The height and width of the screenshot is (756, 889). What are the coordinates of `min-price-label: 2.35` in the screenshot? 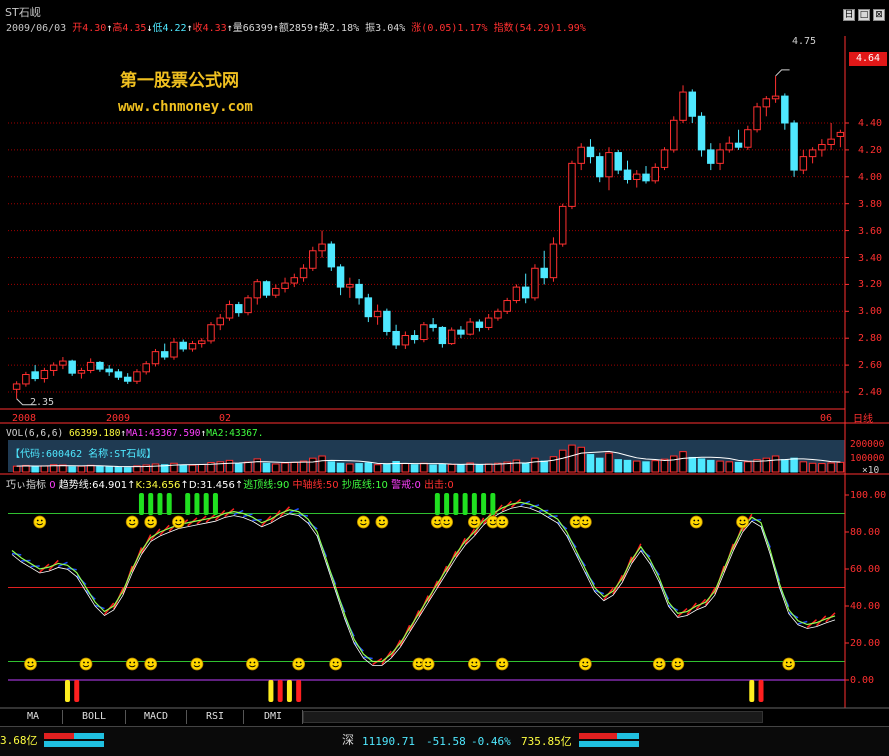 It's located at (42, 402).